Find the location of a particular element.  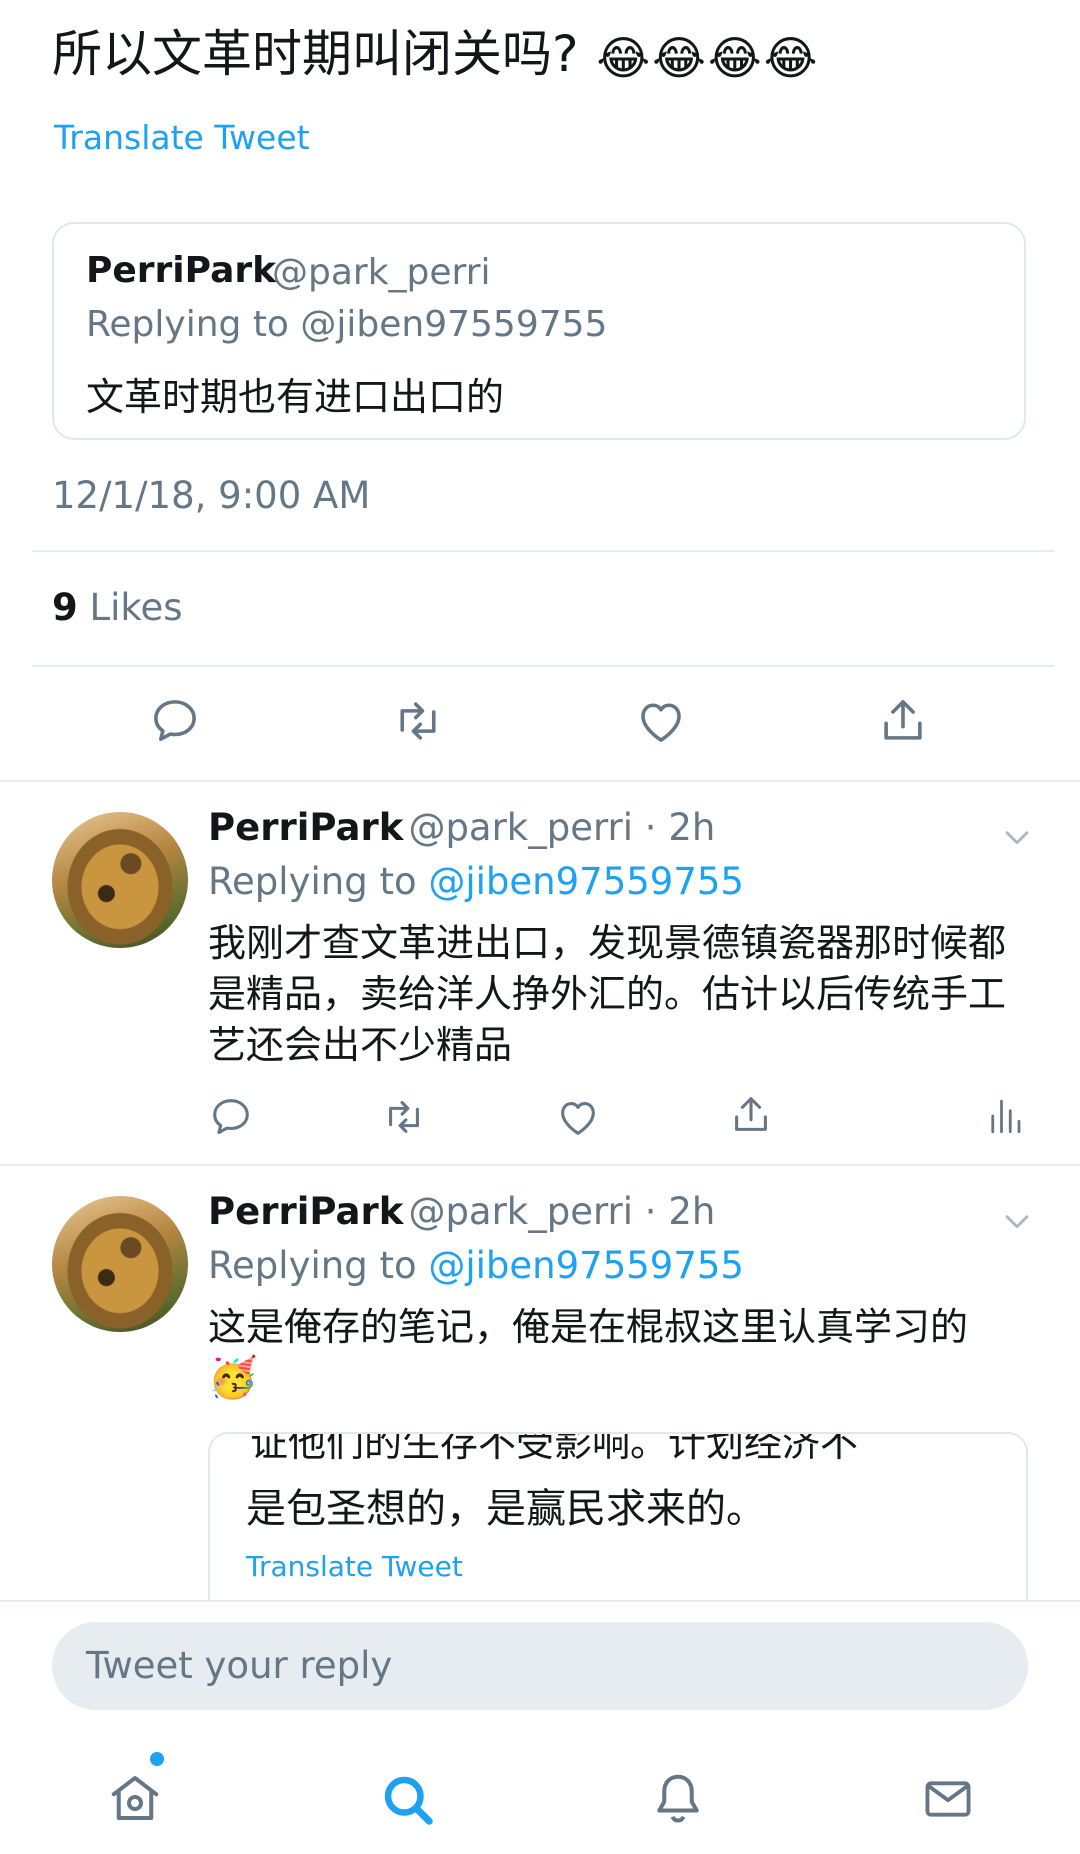

quoted-author-name: PerriPark is located at coordinates (181, 270).